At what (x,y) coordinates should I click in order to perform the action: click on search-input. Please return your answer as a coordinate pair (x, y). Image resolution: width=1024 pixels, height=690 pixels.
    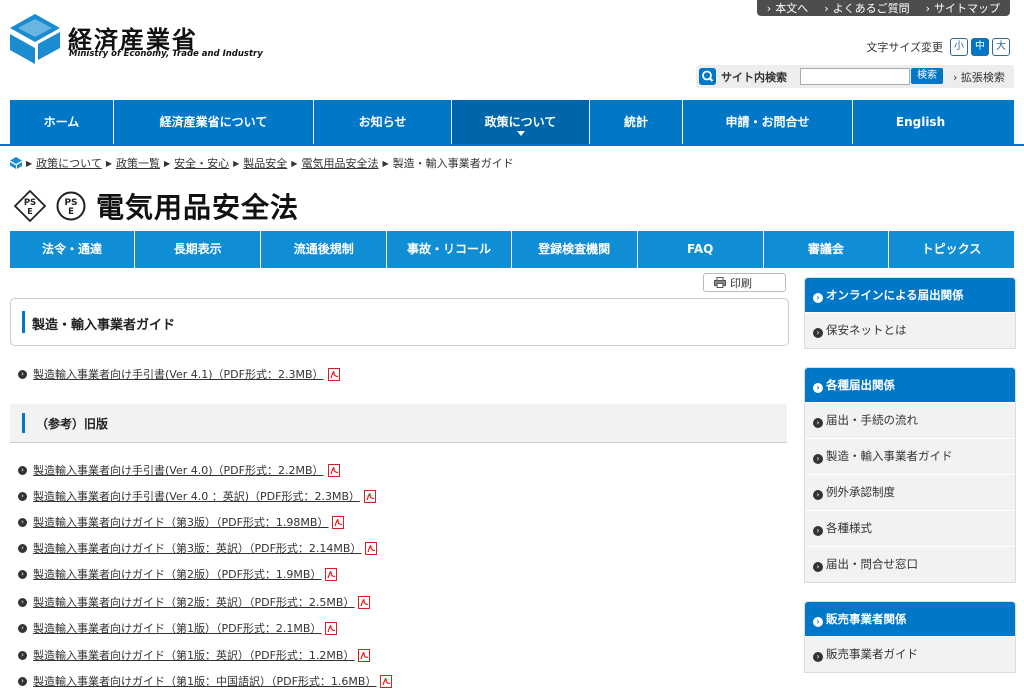
    Looking at the image, I should click on (855, 76).